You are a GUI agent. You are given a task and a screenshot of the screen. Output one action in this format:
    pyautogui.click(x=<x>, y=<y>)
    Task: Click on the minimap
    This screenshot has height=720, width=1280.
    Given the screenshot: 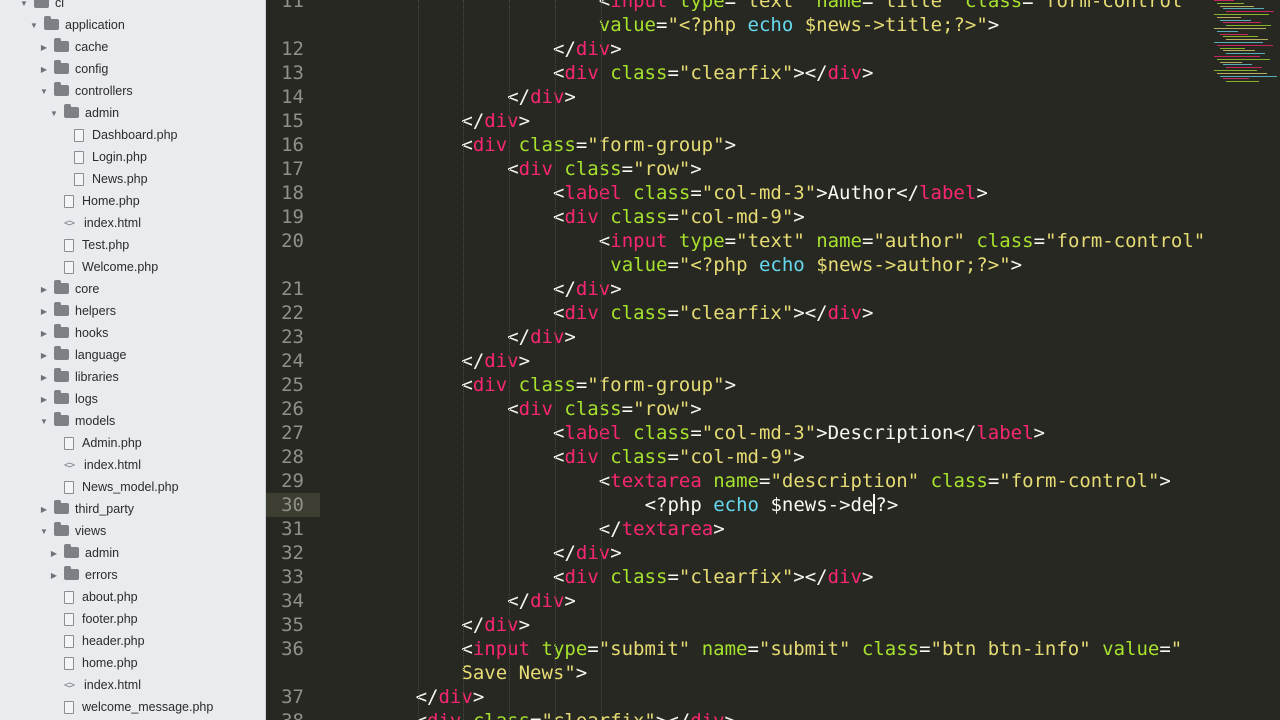 What is the action you would take?
    pyautogui.click(x=1241, y=45)
    